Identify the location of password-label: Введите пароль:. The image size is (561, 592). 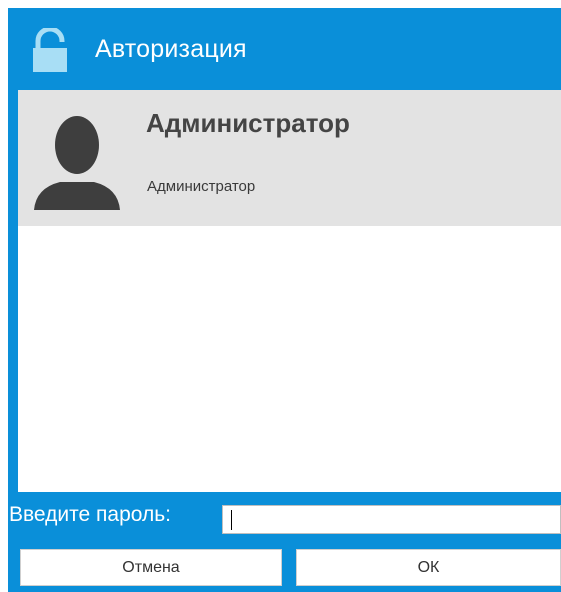
(90, 514).